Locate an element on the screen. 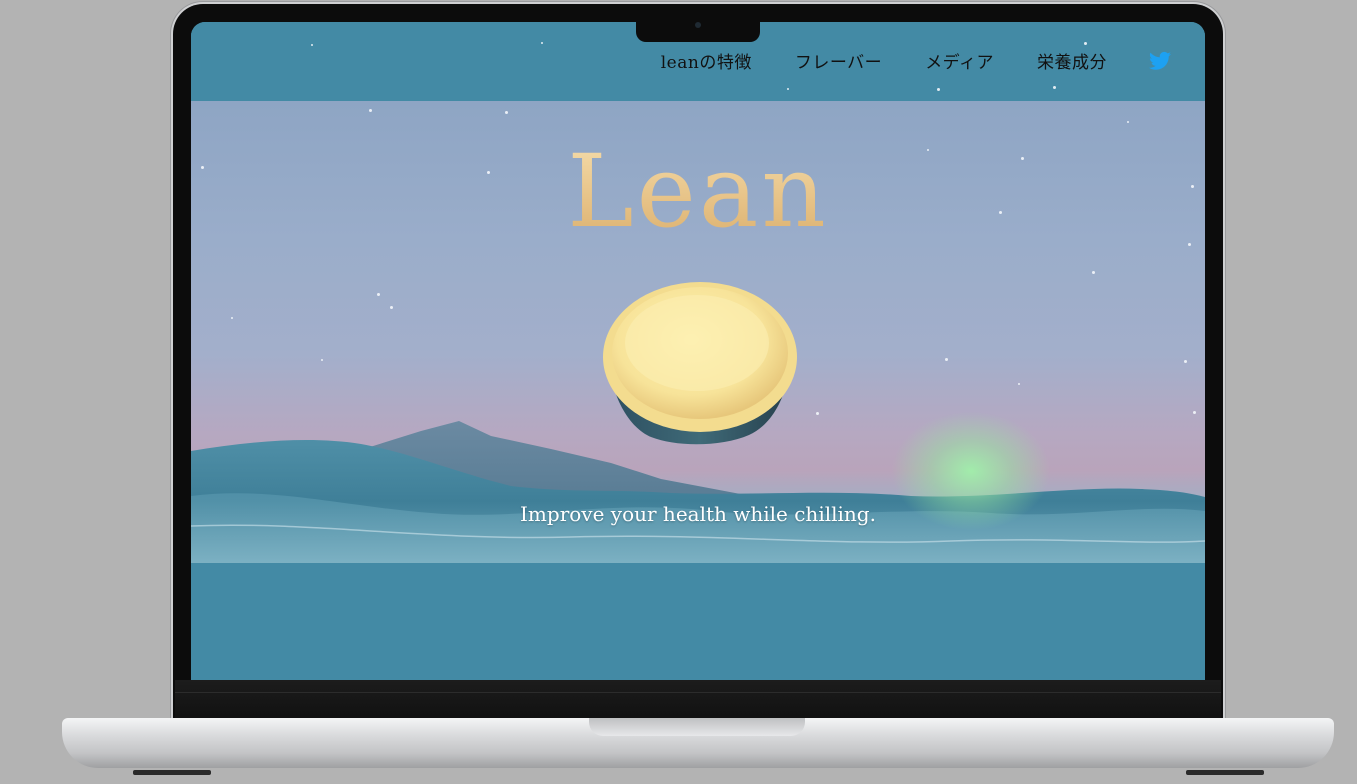 This screenshot has height=784, width=1357. twitter-icon is located at coordinates (1160, 61).